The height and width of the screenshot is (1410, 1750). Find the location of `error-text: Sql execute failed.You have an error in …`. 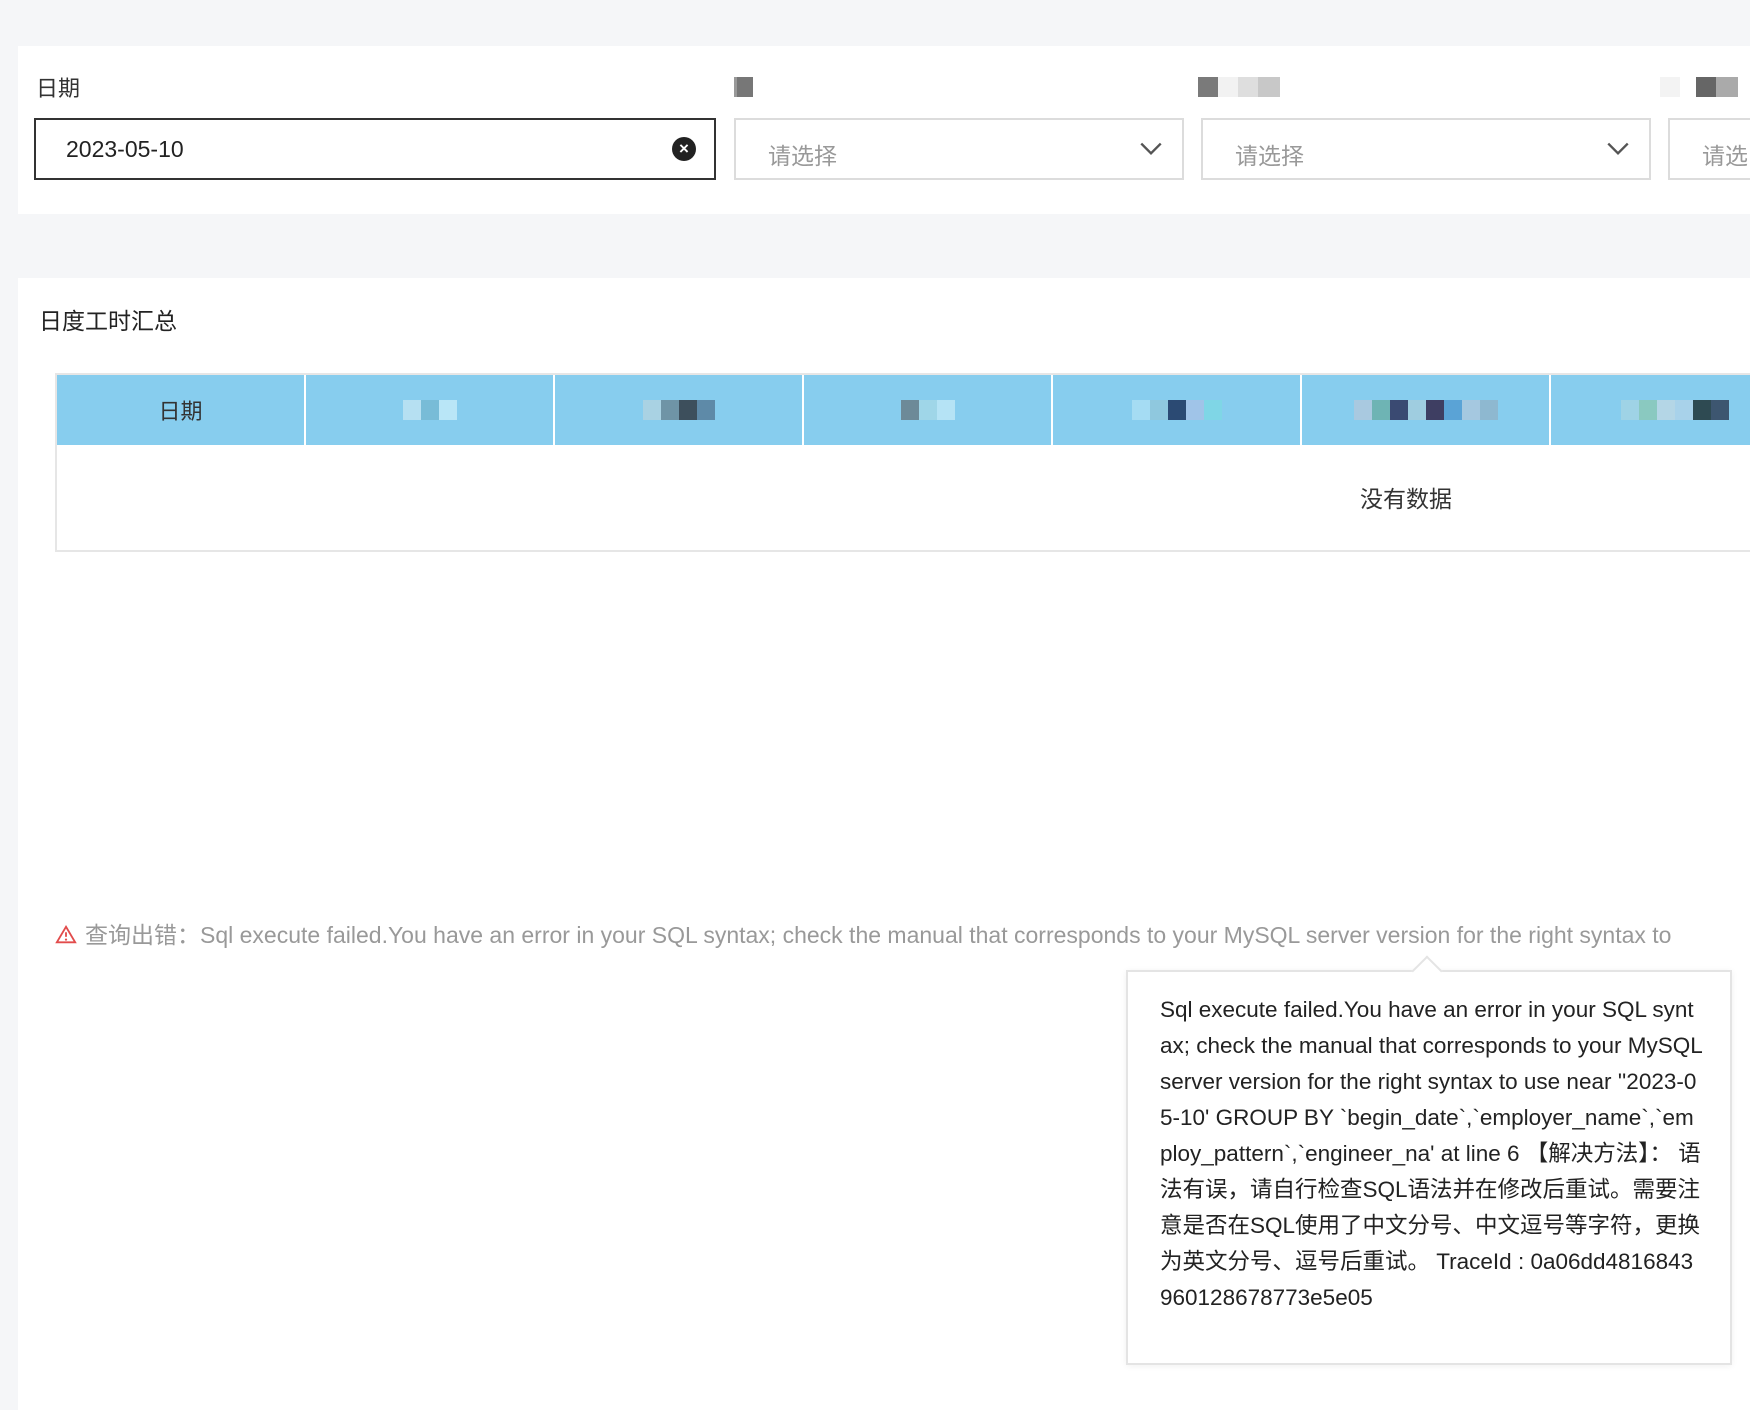

error-text: Sql execute failed.You have an error in … is located at coordinates (936, 935).